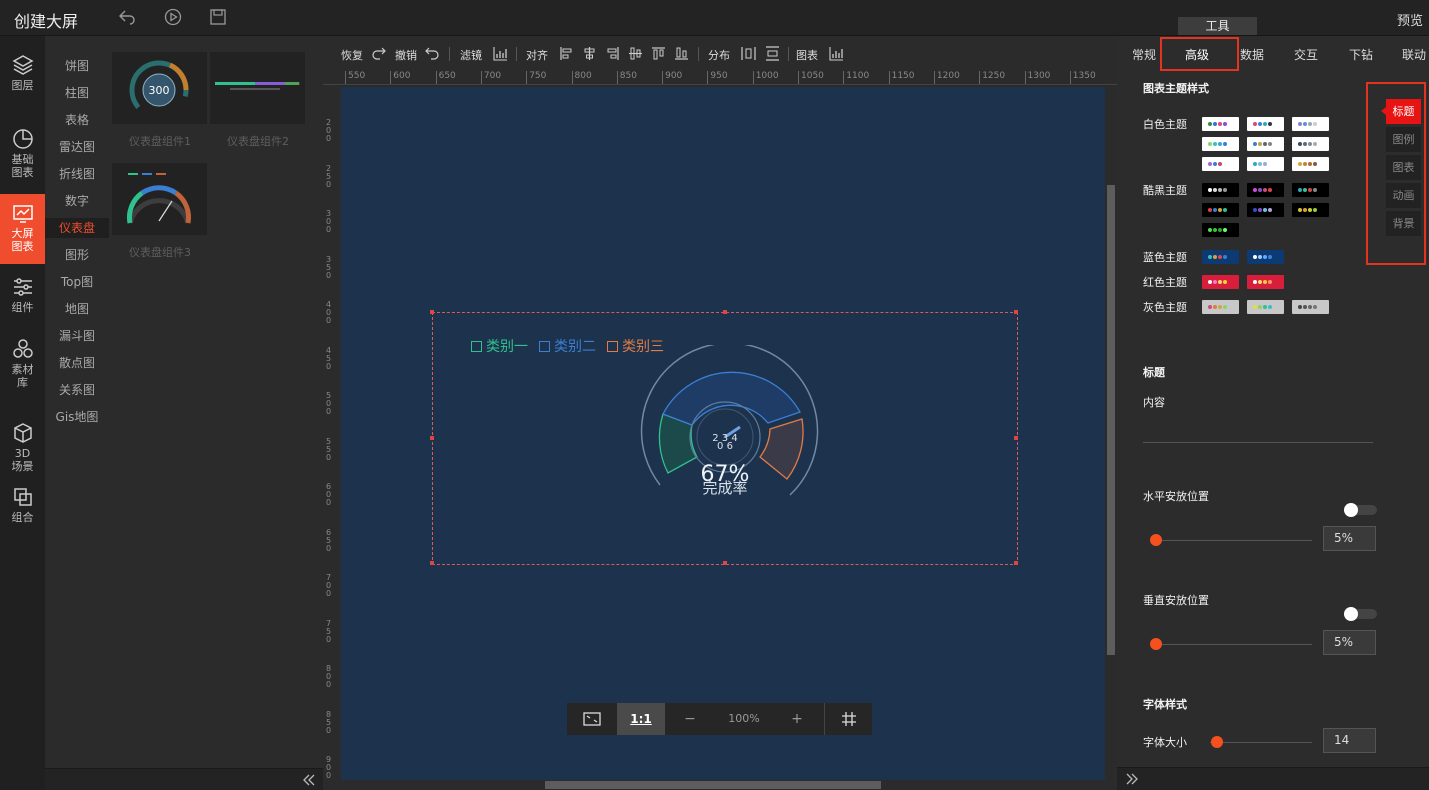  What do you see at coordinates (406, 55) in the screenshot?
I see `undo-button: 撤销` at bounding box center [406, 55].